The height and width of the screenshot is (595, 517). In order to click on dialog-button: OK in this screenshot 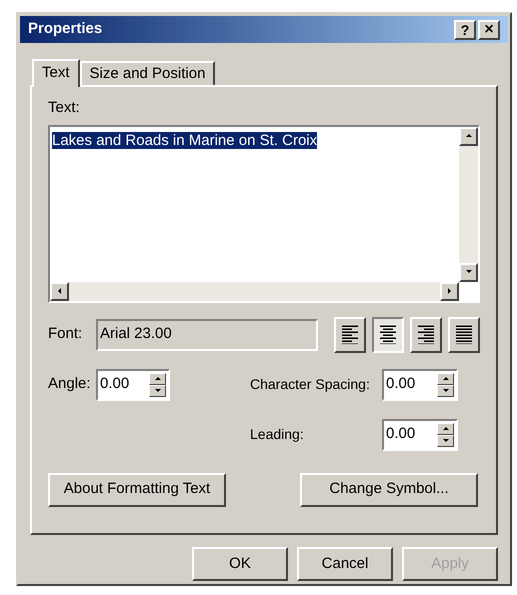, I will do `click(240, 564)`.